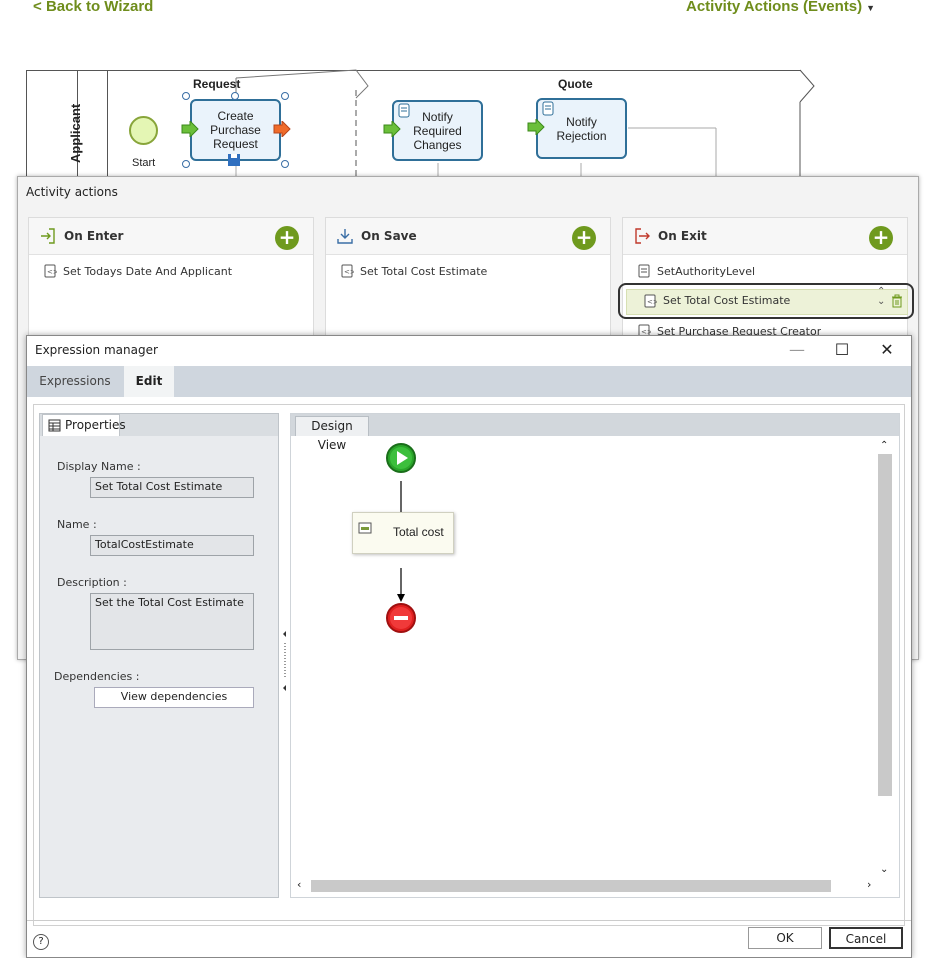 Image resolution: width=940 pixels, height=958 pixels. I want to click on on-save-header: On Save +, so click(468, 236).